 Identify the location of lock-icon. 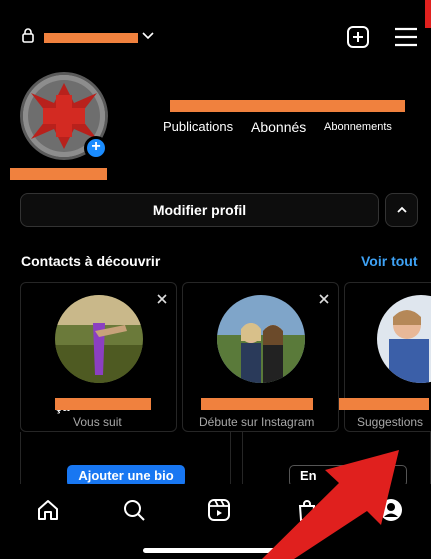
(28, 35).